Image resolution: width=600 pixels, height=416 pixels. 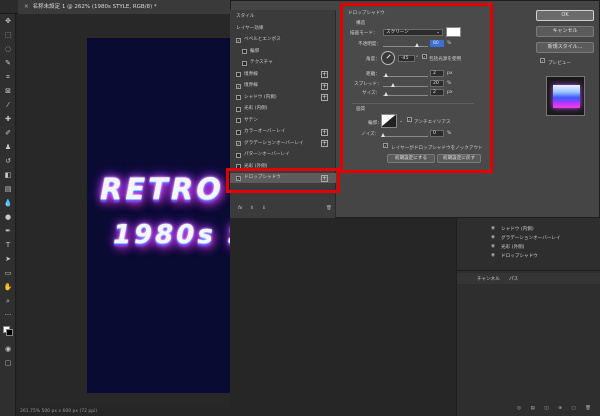 What do you see at coordinates (519, 256) in the screenshot?
I see `layer-effect-drop-shadow: ドロップシャドウ` at bounding box center [519, 256].